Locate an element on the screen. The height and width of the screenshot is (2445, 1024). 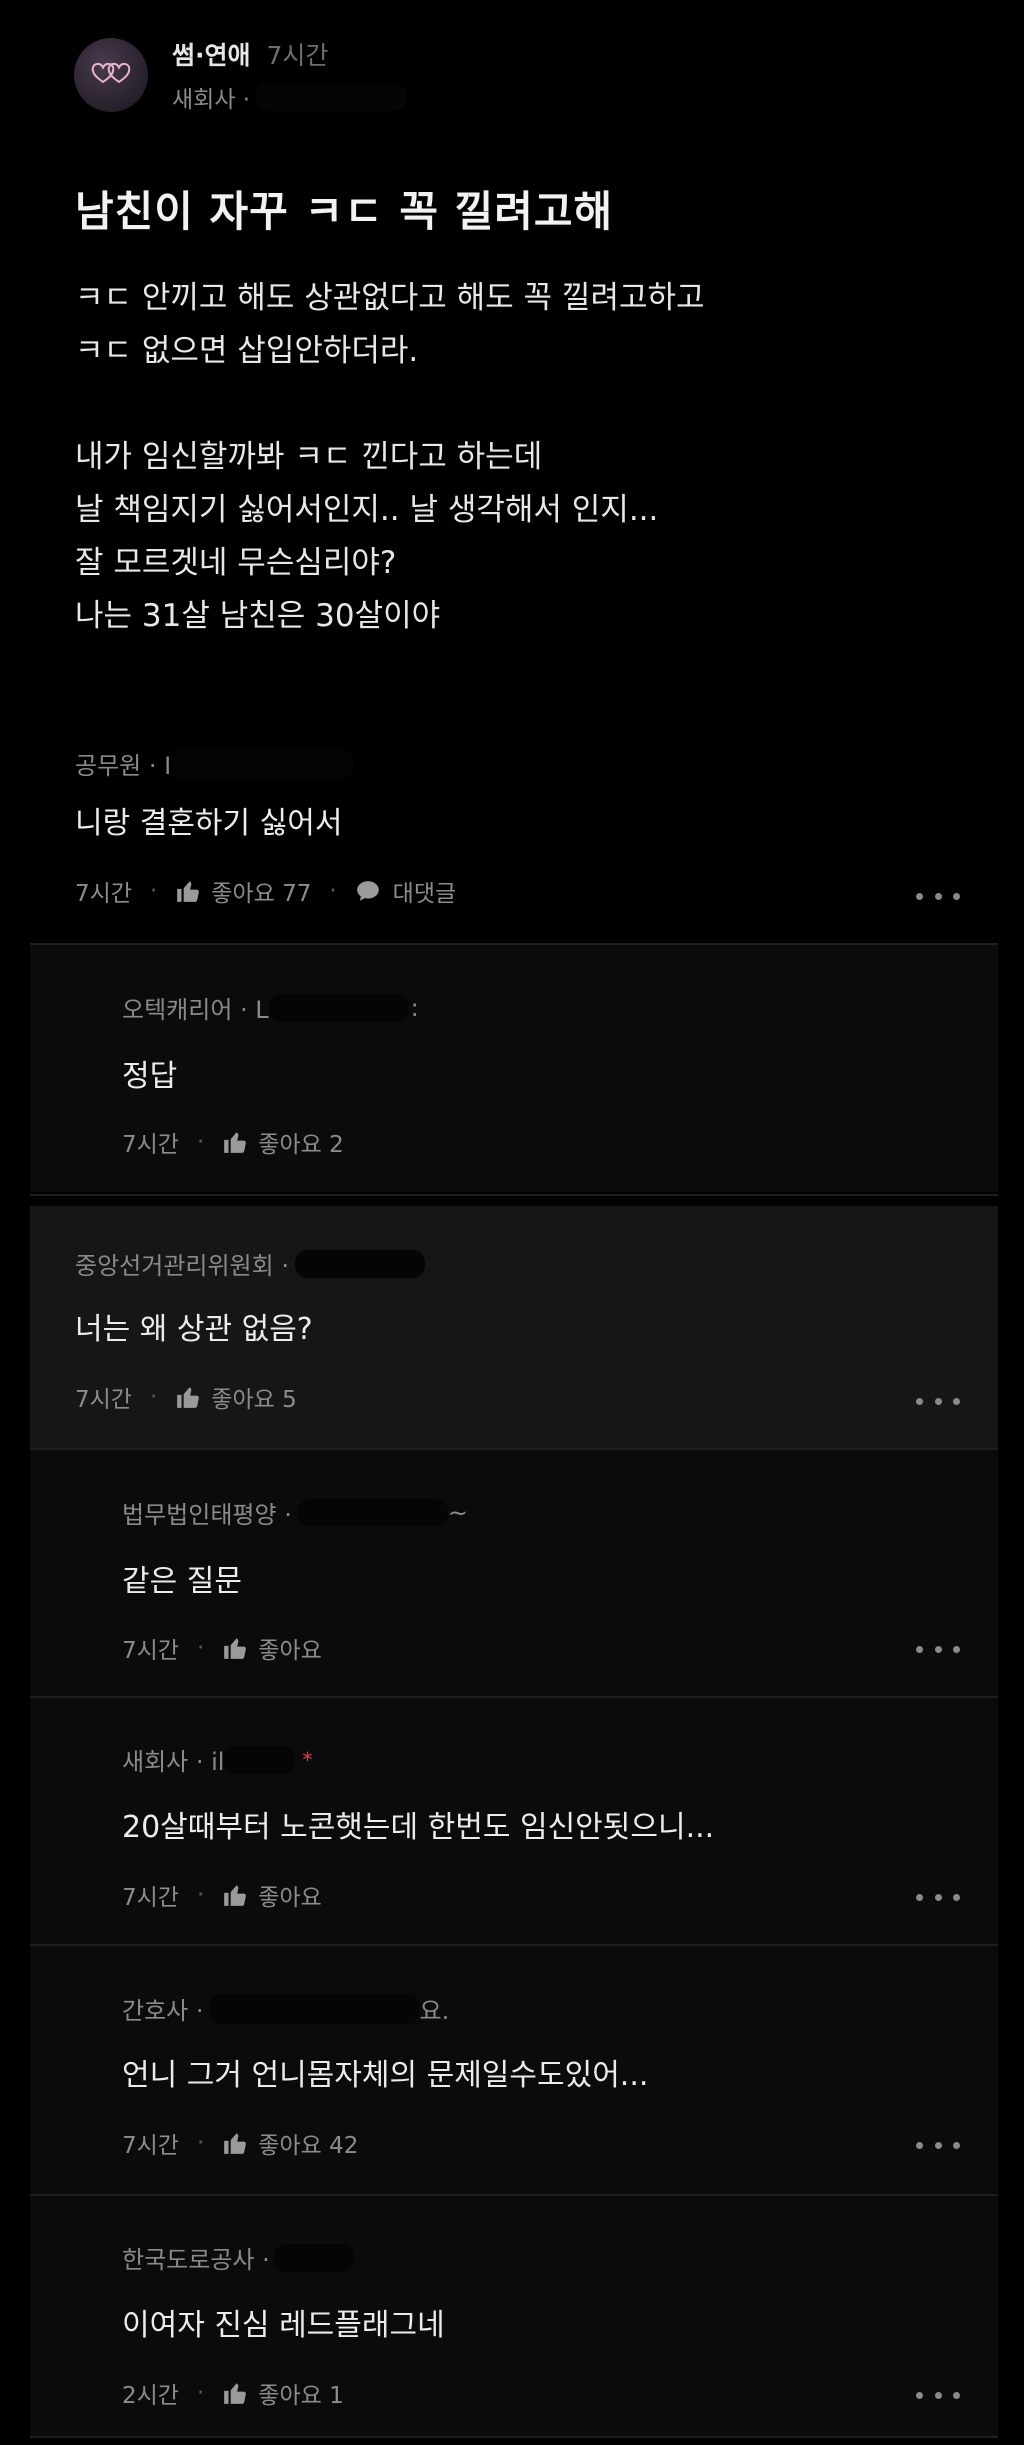
comment-meta: 7시간 · 좋아요 2 is located at coordinates (233, 1142).